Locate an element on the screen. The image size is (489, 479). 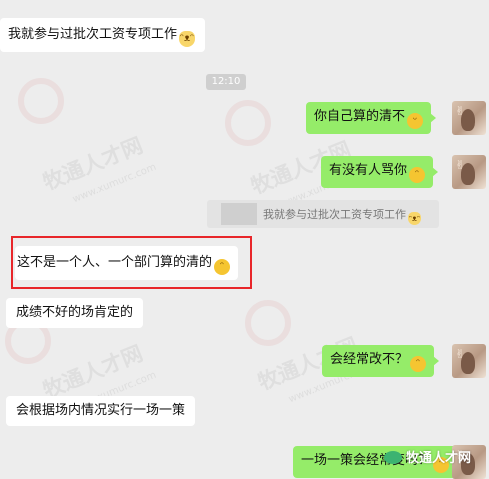
message-bubble-left: 我就参与过批次工资专项工作 ᵔᴥᵔ is located at coordinates (103, 35).